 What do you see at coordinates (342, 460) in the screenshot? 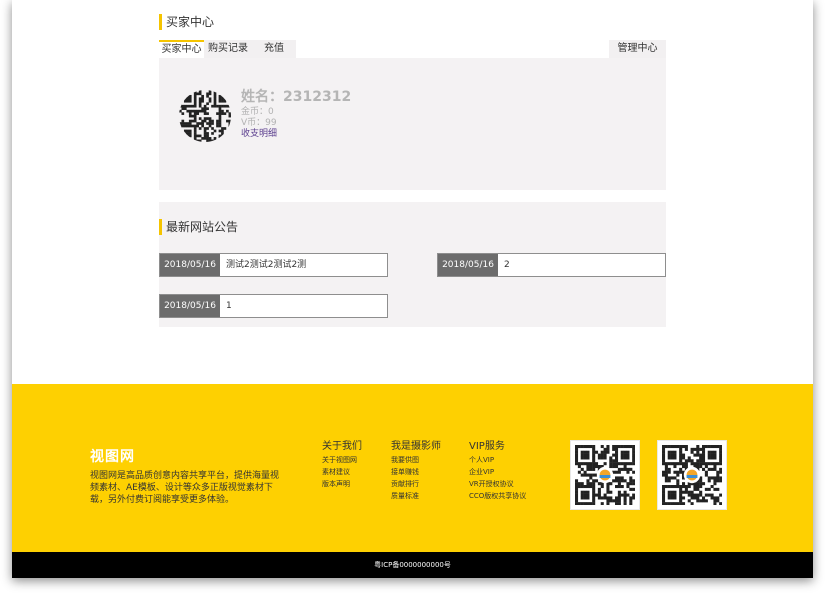
I see `footer-link: 关于视图网` at bounding box center [342, 460].